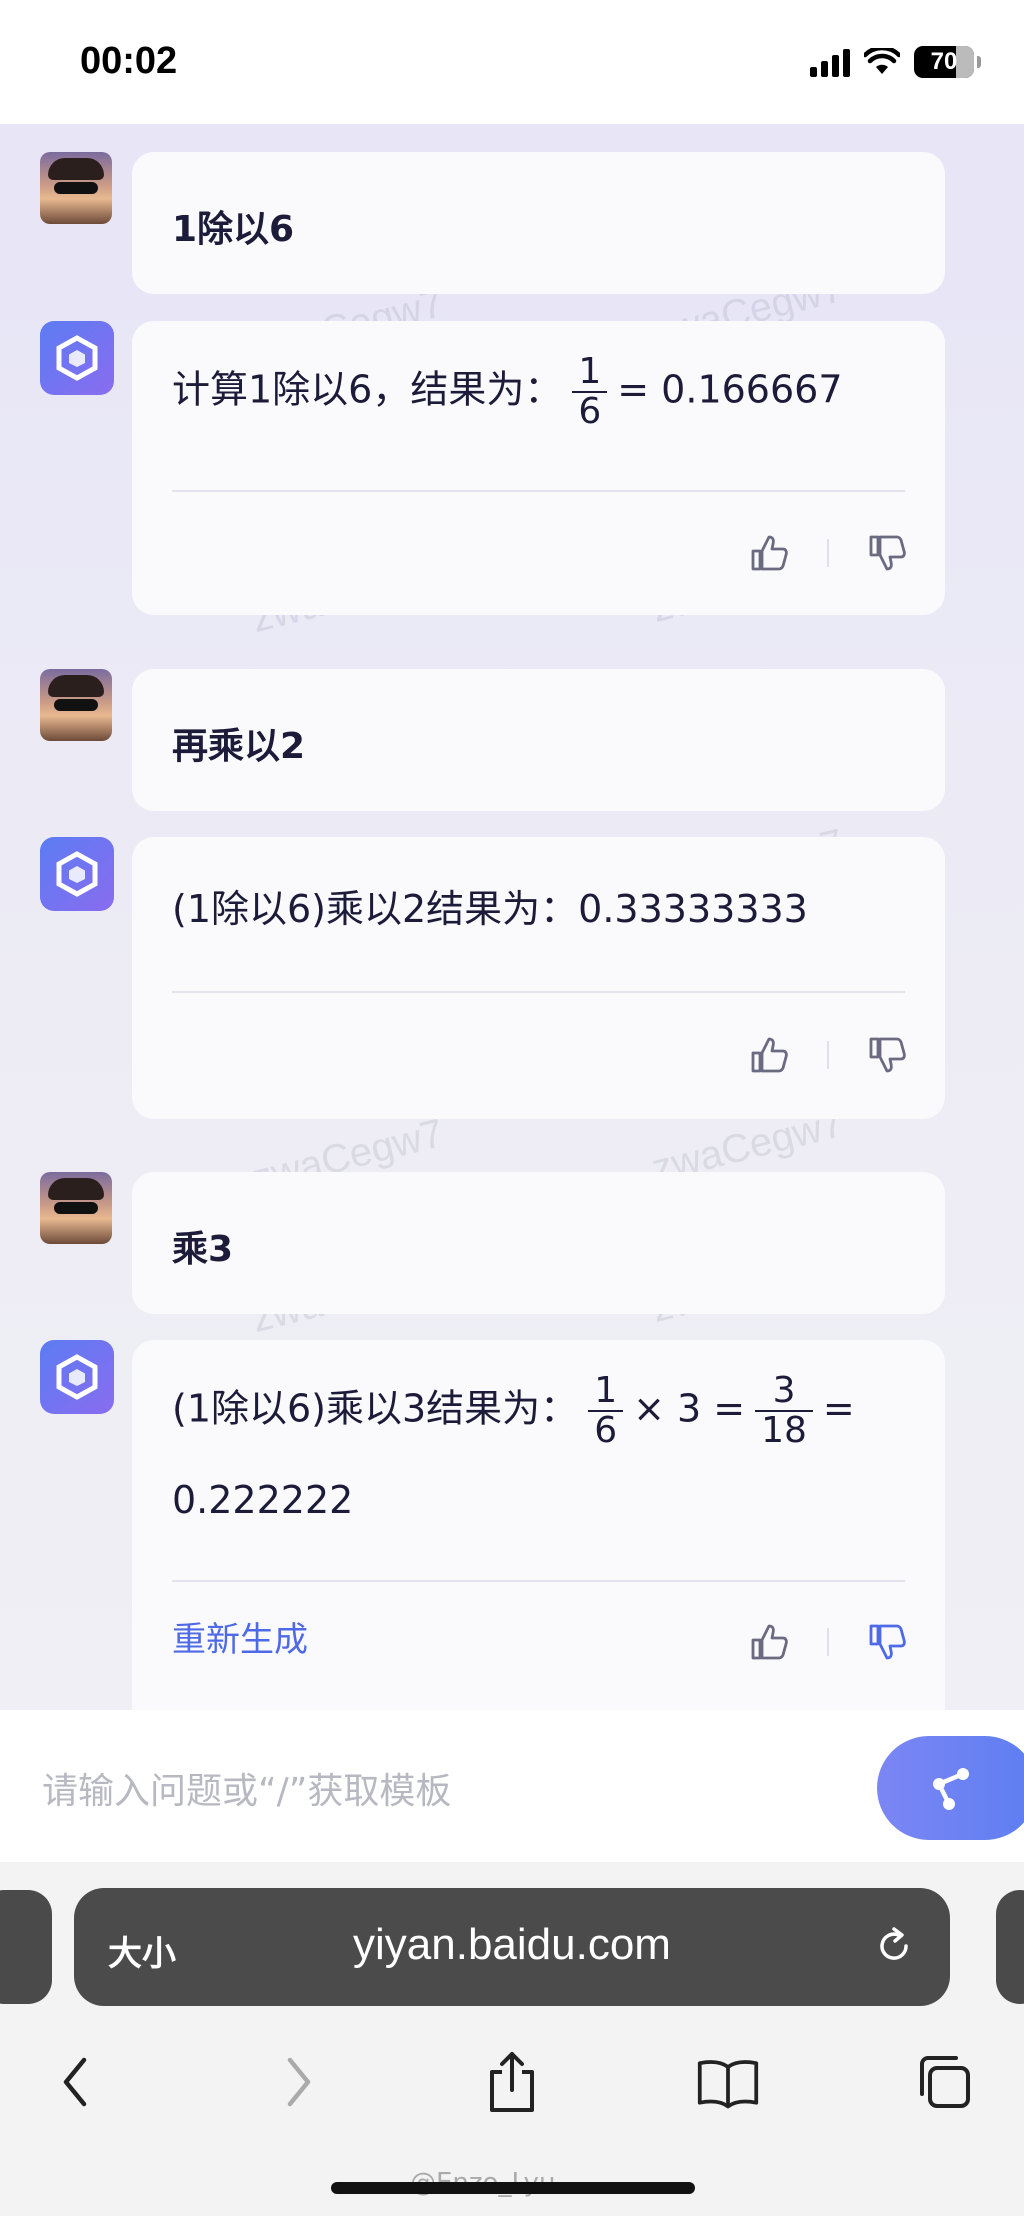 The width and height of the screenshot is (1024, 2216). What do you see at coordinates (239, 746) in the screenshot?
I see `user-message-text: 再乘以2` at bounding box center [239, 746].